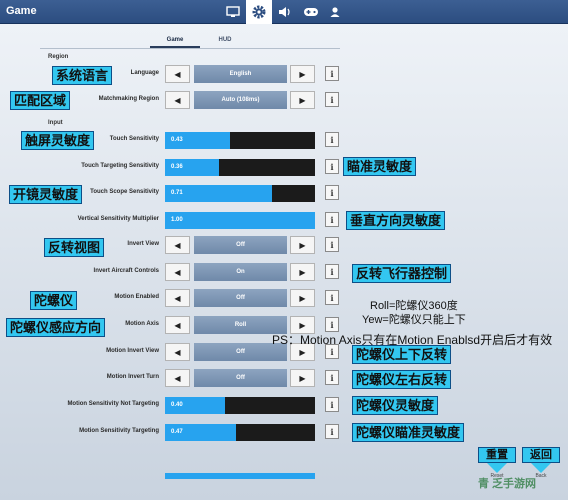 The image size is (568, 500). I want to click on setting-label: Touch Sensitivity, so click(134, 139).